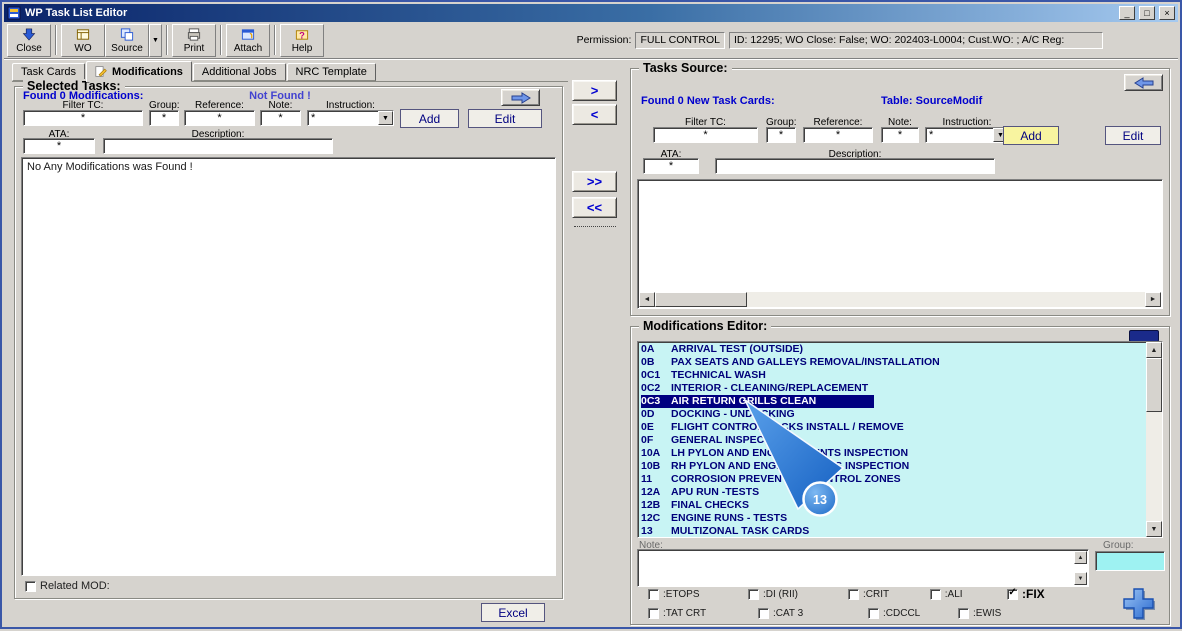 The height and width of the screenshot is (631, 1182). I want to click on modification-list-item: 0C3 AIR RETURN GRILLS CLEAN, so click(892, 401).